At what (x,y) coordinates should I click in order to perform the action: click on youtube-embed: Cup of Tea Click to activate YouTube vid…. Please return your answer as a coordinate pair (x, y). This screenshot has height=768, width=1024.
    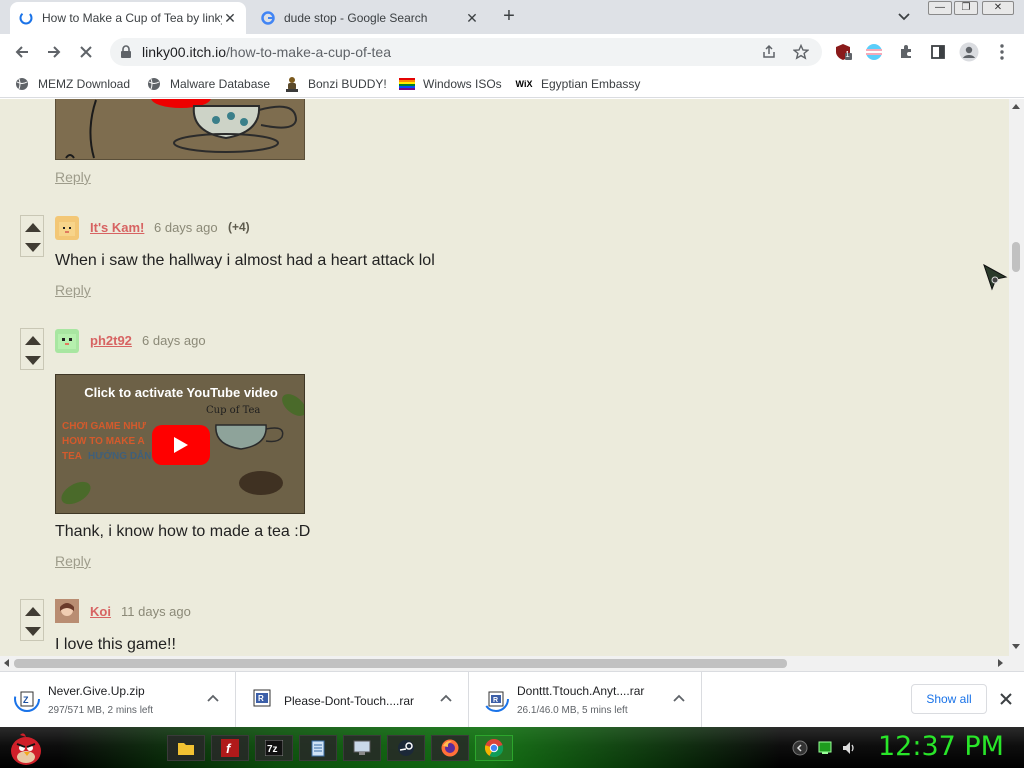
    Looking at the image, I should click on (180, 444).